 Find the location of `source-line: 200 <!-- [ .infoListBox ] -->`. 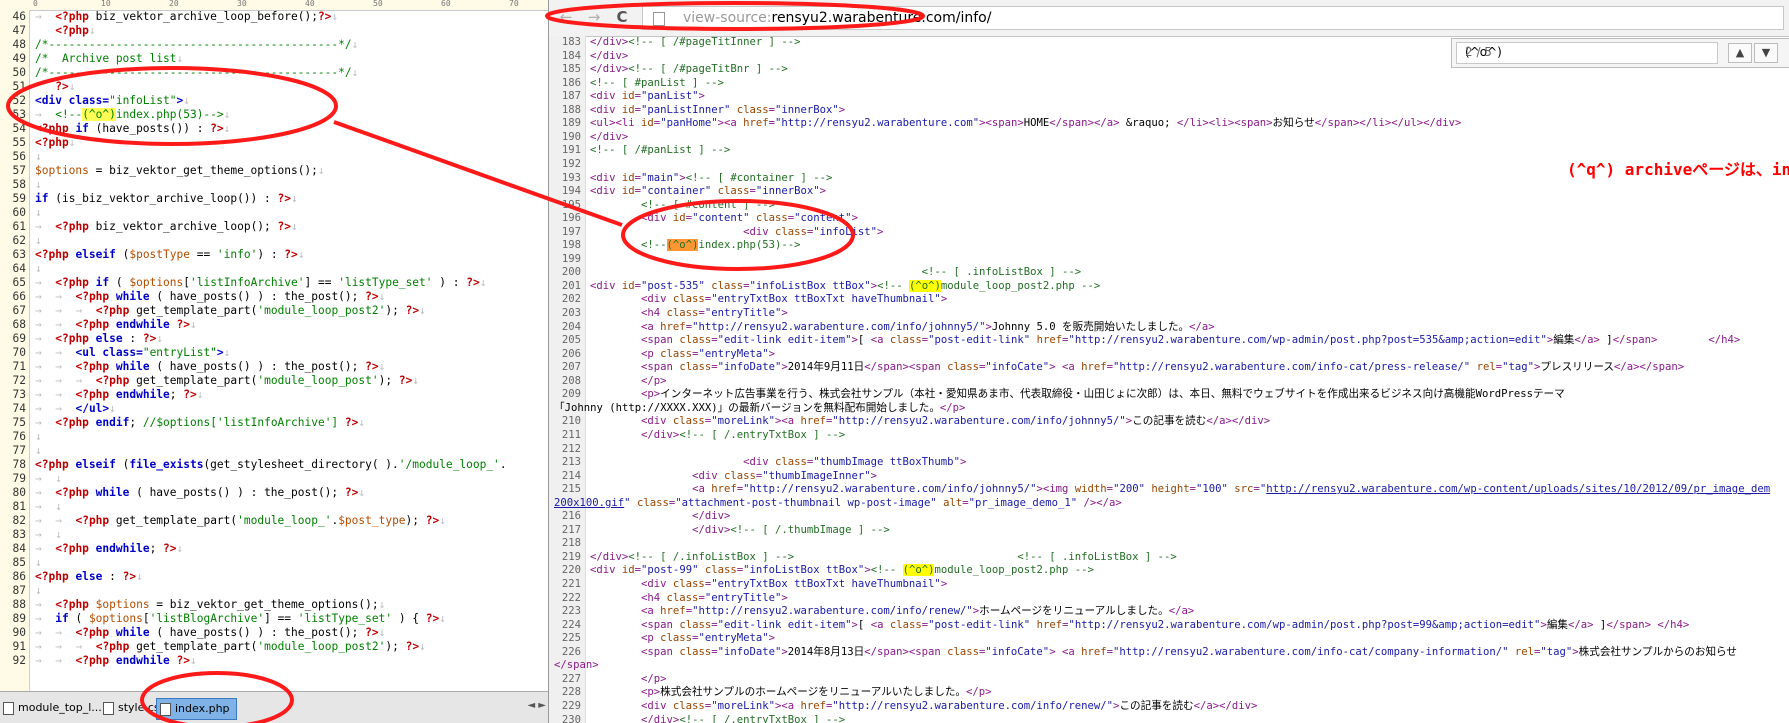

source-line: 200 <!-- [ .infoListBox ] --> is located at coordinates (1169, 273).